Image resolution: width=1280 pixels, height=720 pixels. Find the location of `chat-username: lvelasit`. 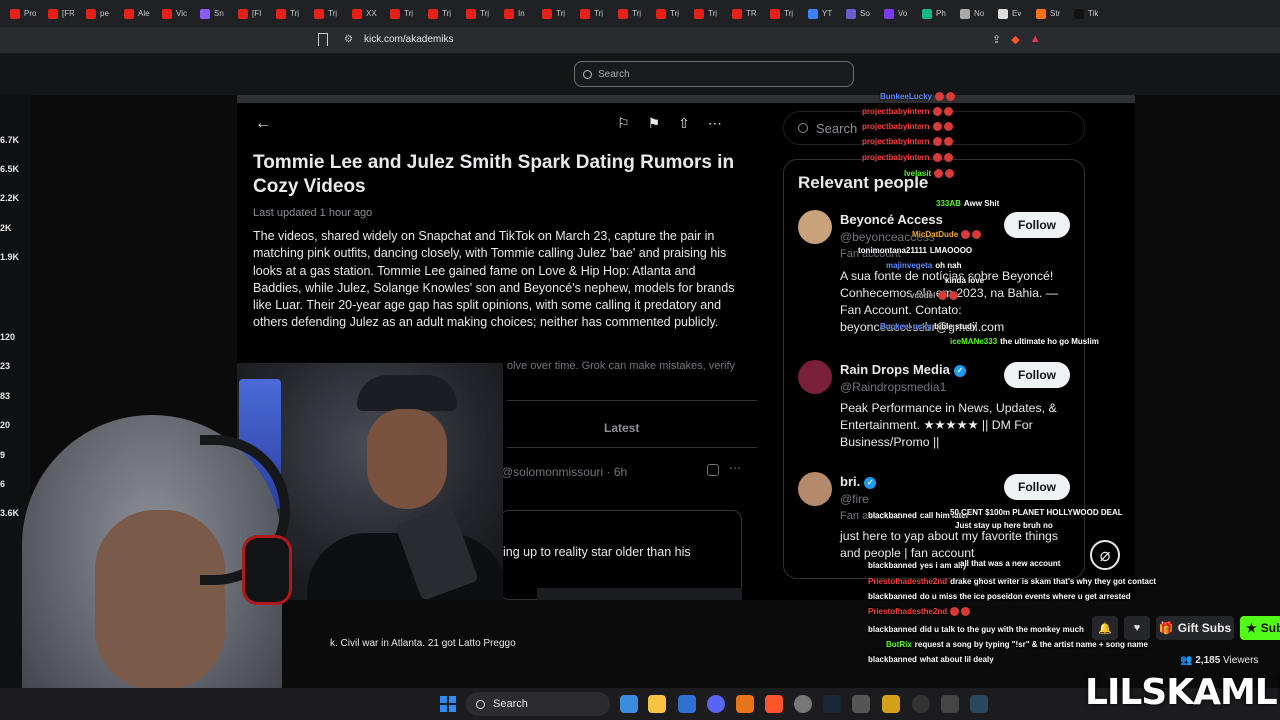

chat-username: lvelasit is located at coordinates (917, 173).